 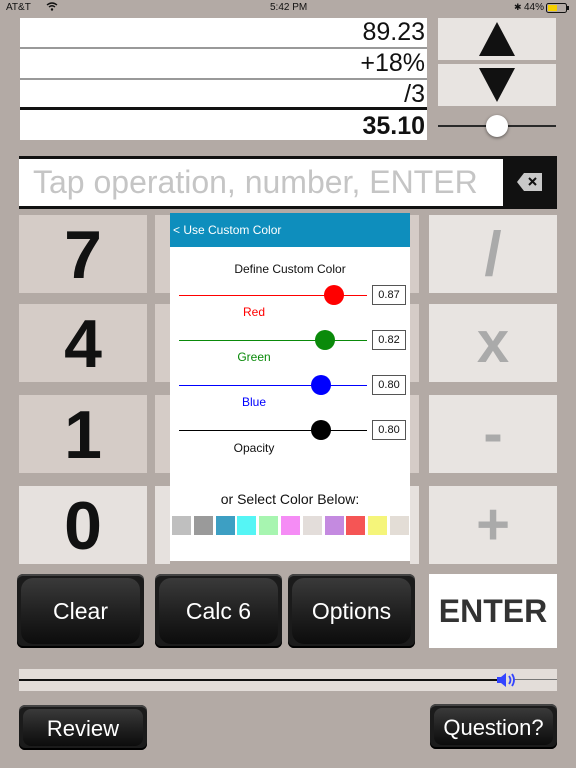 I want to click on red-value-field: 0.87, so click(x=389, y=295).